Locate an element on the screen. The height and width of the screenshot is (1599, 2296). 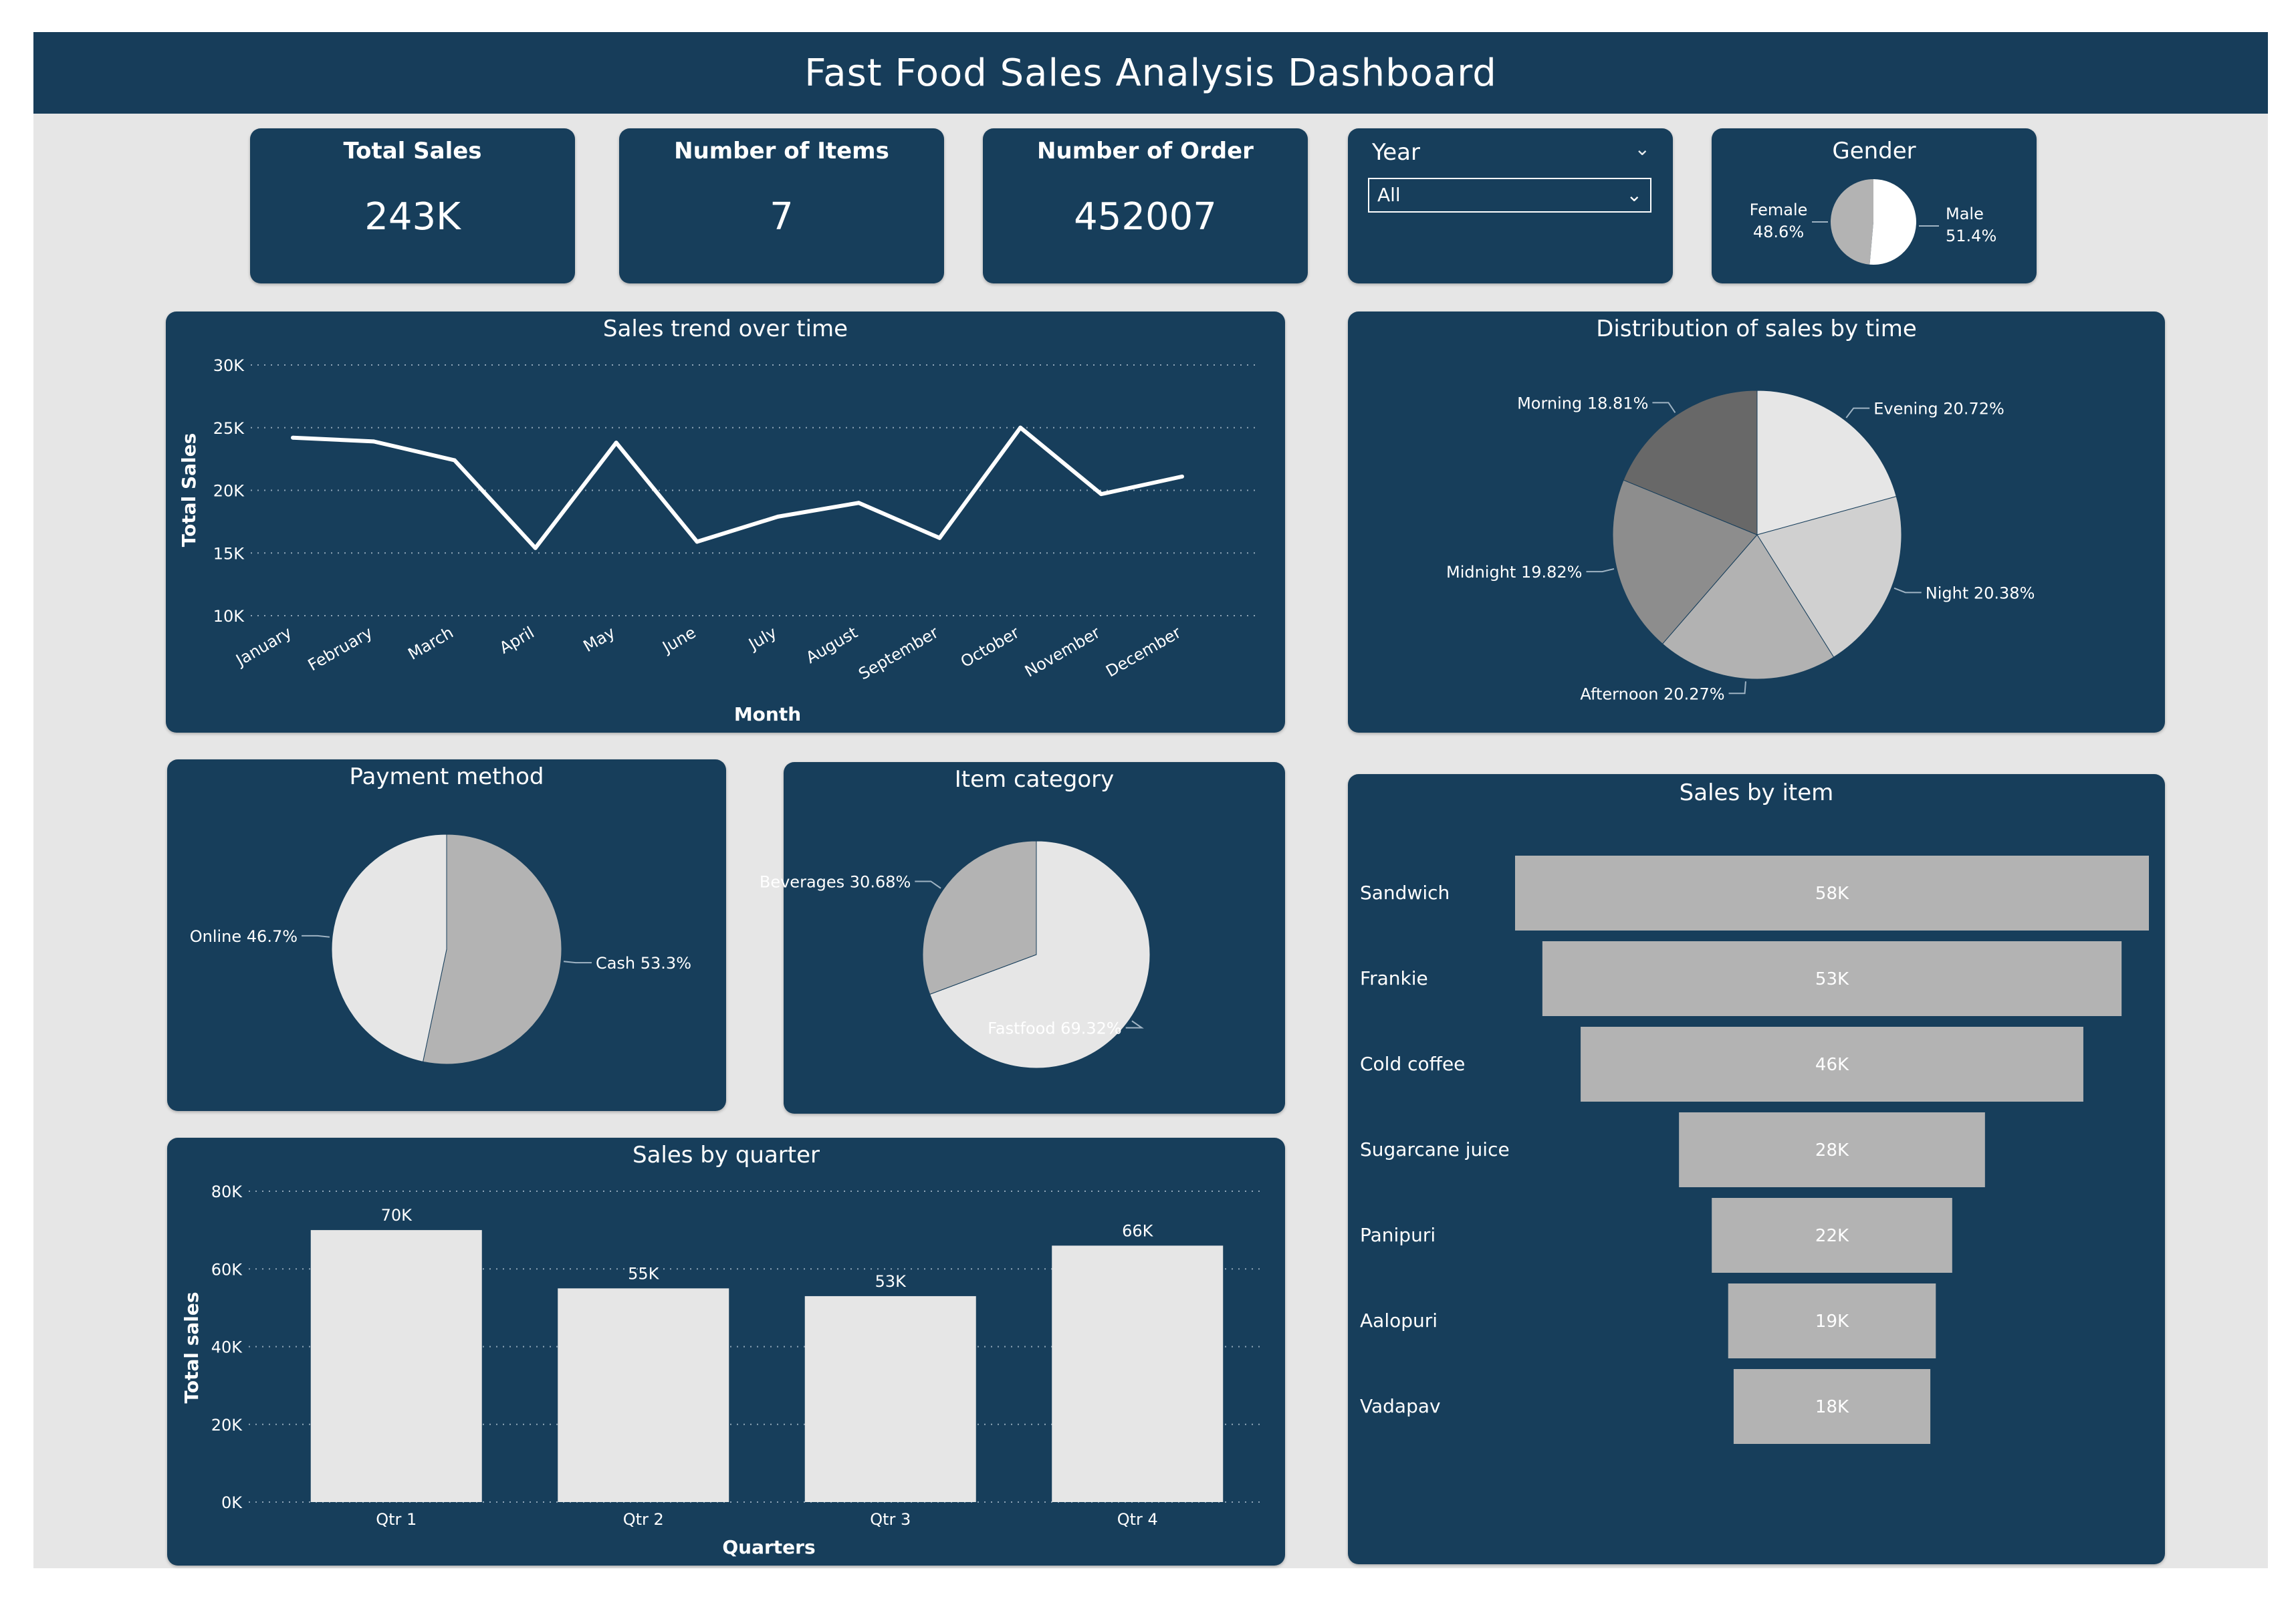
x-tick-label: Qtr 2 is located at coordinates (643, 1519).